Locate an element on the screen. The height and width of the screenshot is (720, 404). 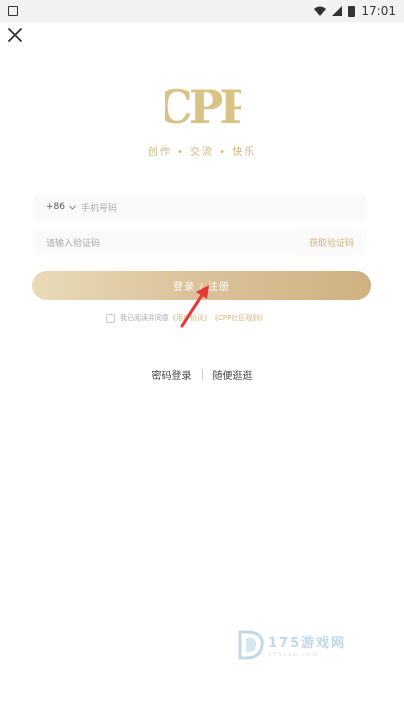
verification-code-input: 请输入验证码 is located at coordinates (73, 242).